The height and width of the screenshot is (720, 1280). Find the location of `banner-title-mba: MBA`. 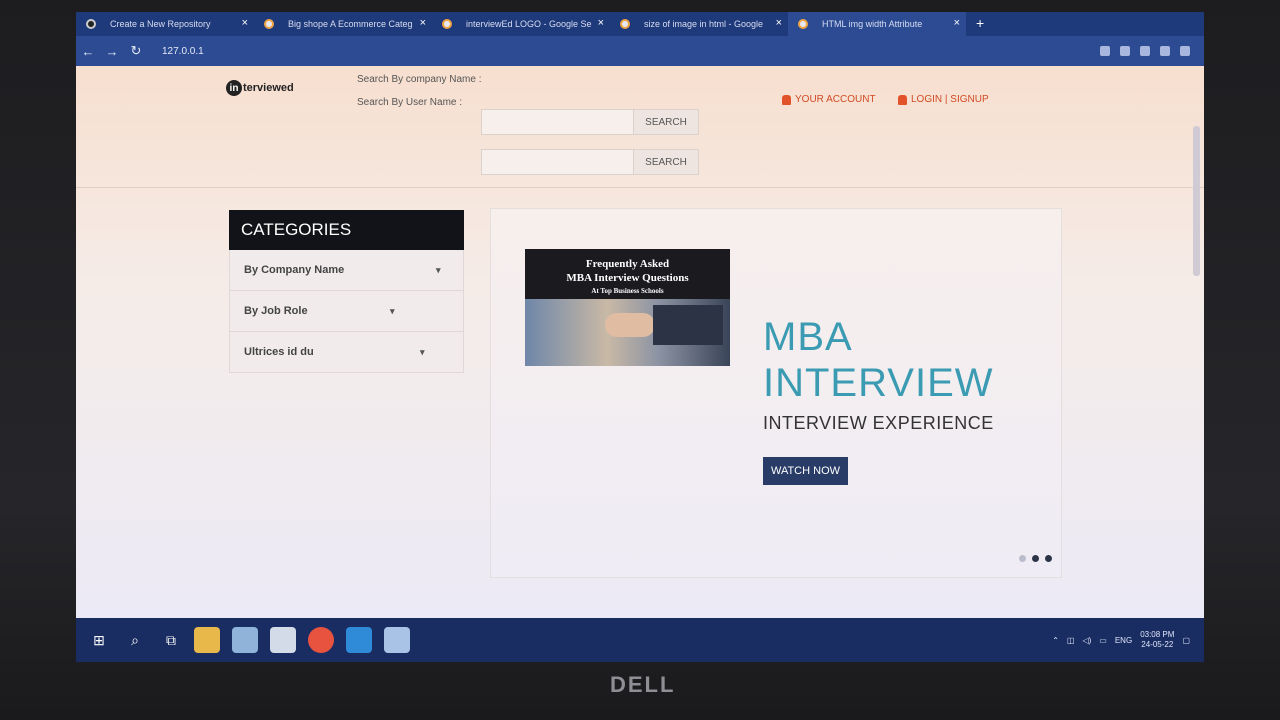

banner-title-mba: MBA is located at coordinates (808, 337).